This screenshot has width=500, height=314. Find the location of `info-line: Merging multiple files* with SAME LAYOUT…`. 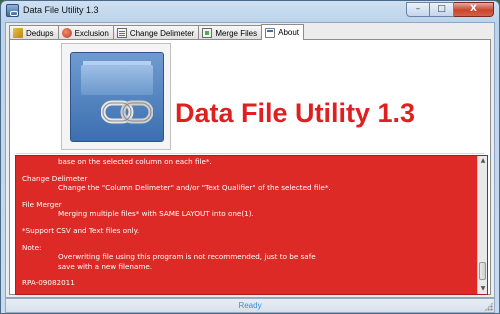

info-line: Merging multiple files* with SAME LAYOUT… is located at coordinates (156, 214).